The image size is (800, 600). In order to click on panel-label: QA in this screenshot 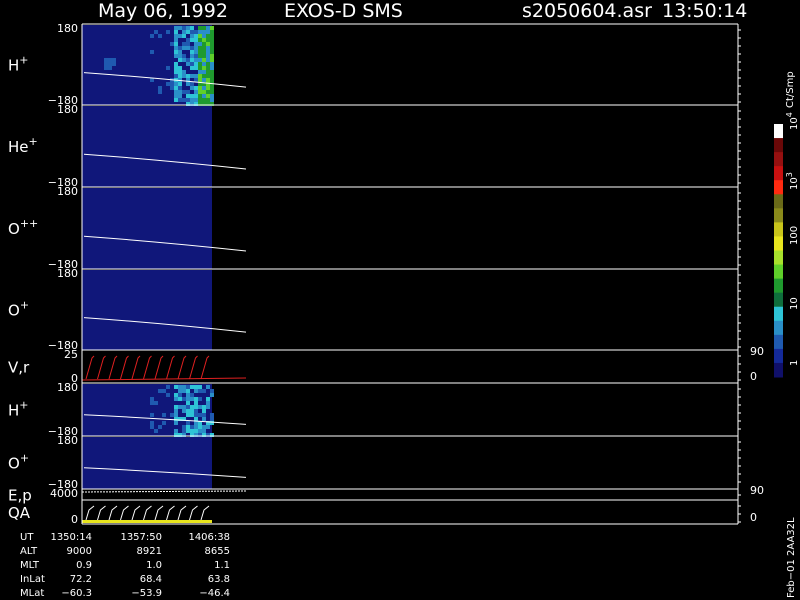, I will do `click(19, 513)`.